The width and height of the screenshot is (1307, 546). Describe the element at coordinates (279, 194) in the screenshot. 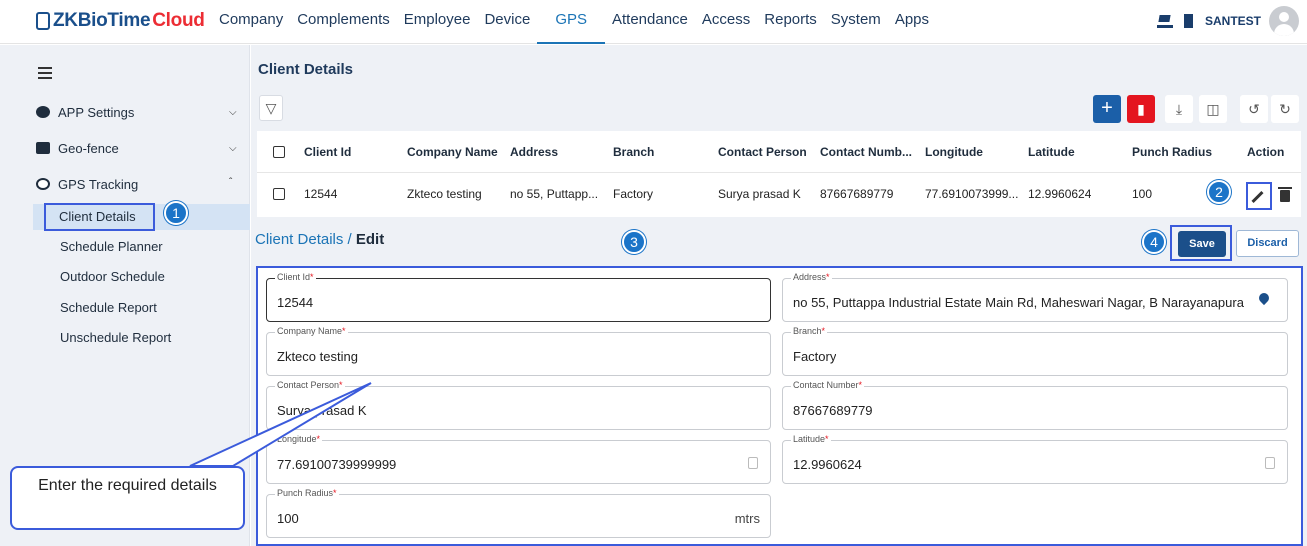

I see `row-checkbox` at that location.